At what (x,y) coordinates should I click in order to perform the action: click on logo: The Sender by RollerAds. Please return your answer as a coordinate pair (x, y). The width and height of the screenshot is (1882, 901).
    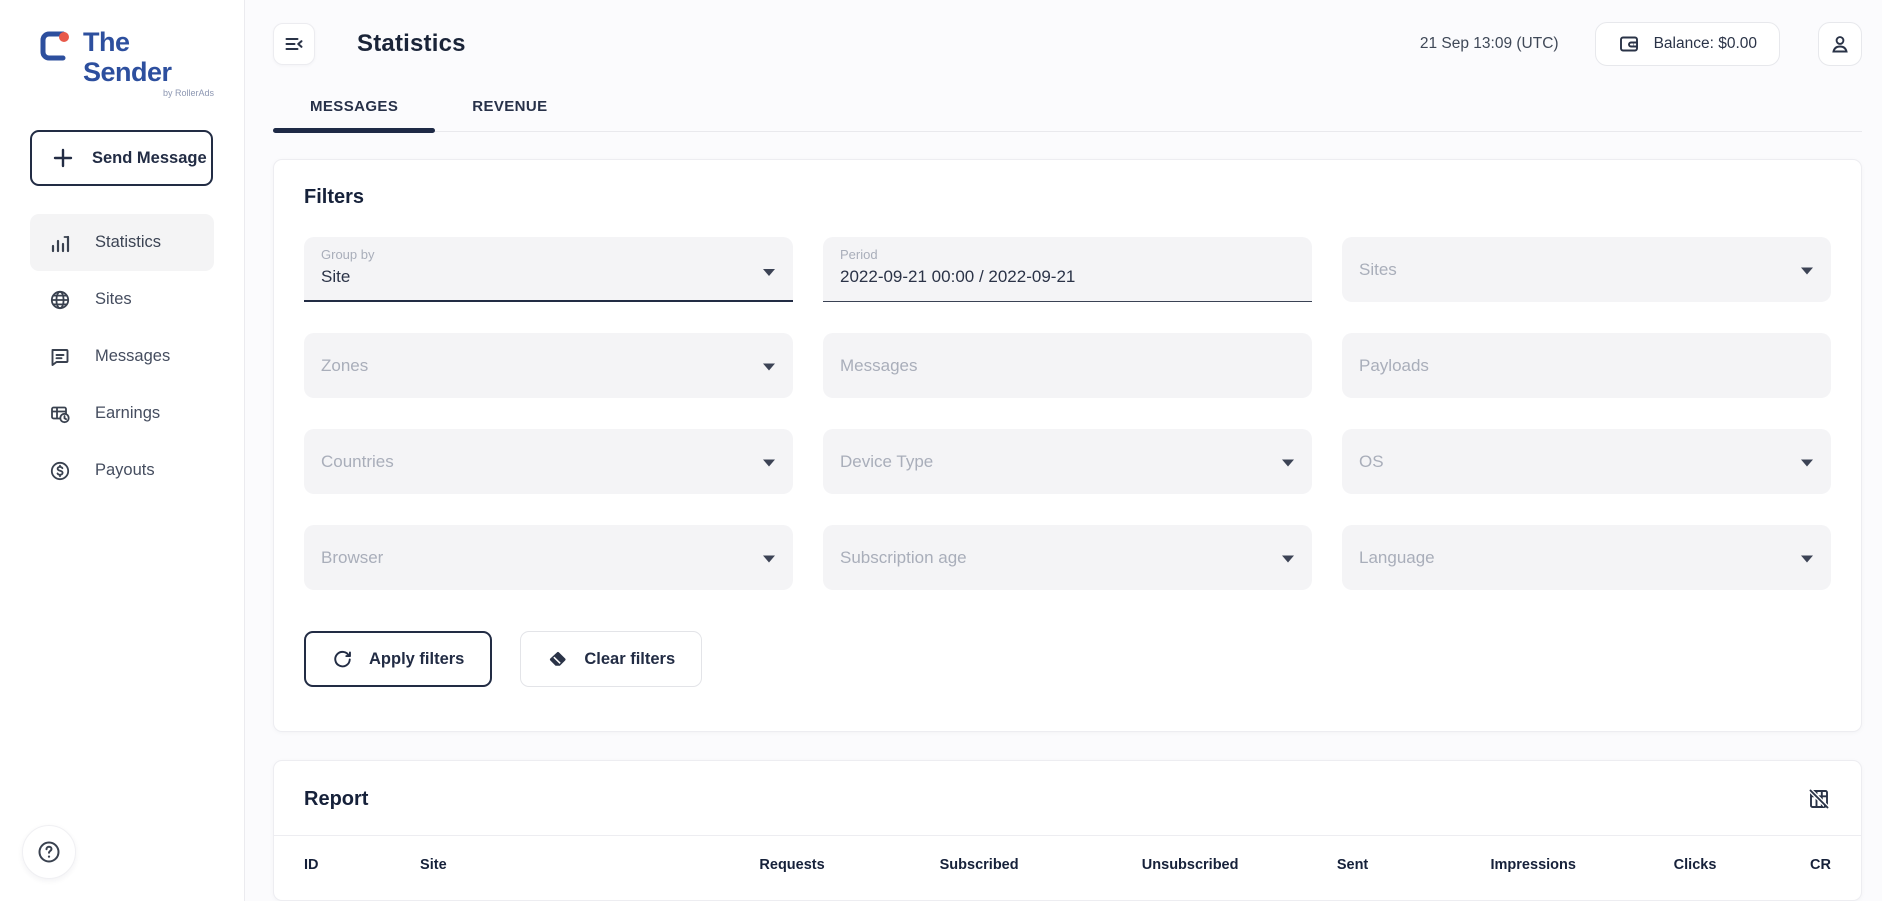
    Looking at the image, I should click on (126, 62).